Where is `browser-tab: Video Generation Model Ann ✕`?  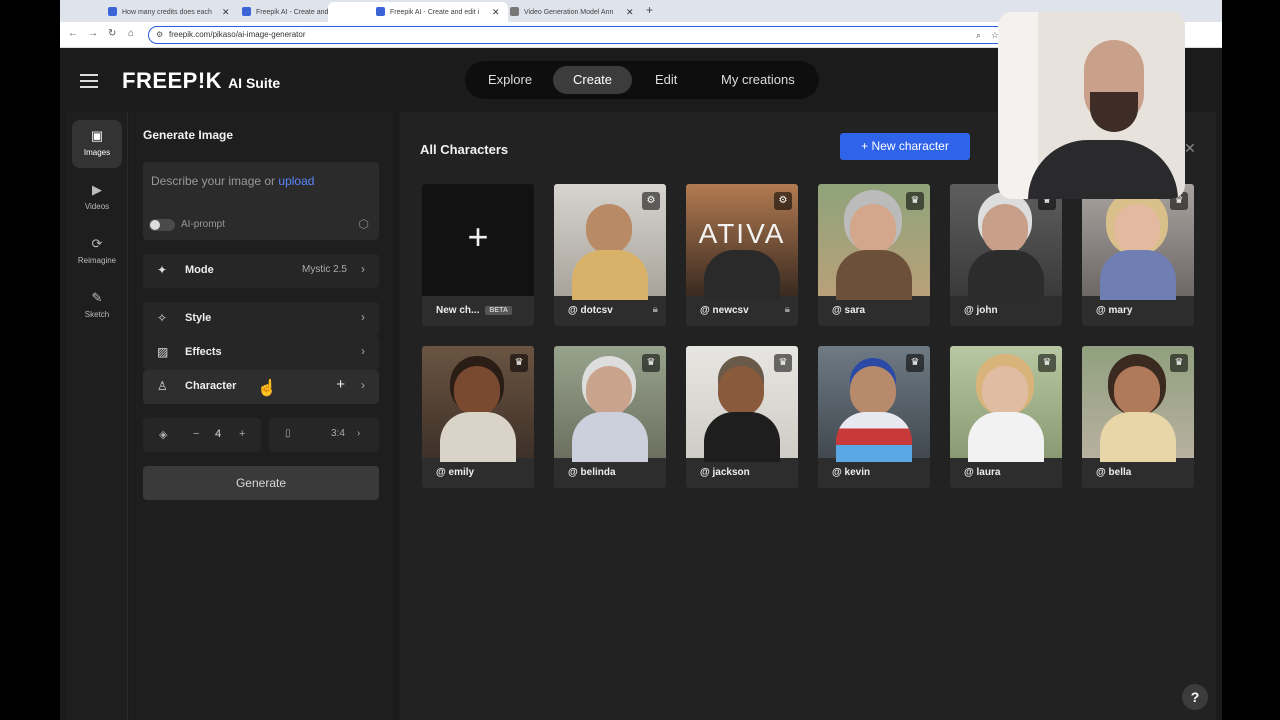
browser-tab: Video Generation Model Ann ✕ is located at coordinates (552, 12).